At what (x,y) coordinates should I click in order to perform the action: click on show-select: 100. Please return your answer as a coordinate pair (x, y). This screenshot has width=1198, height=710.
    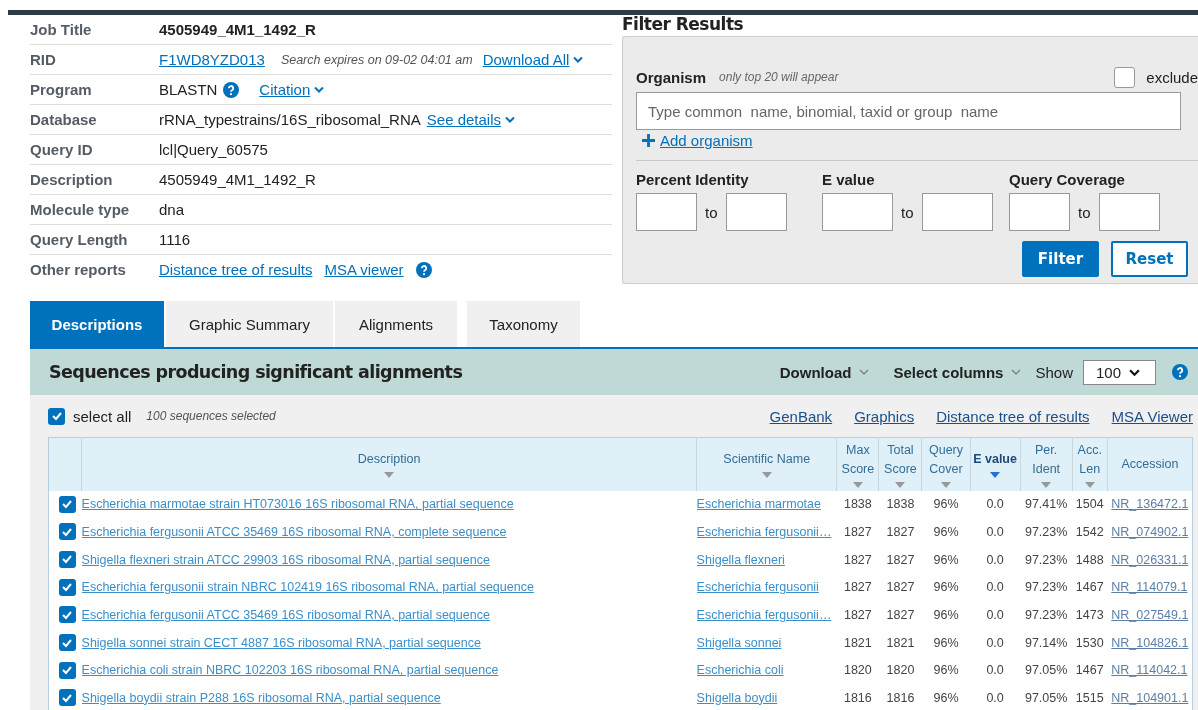
    Looking at the image, I should click on (1119, 372).